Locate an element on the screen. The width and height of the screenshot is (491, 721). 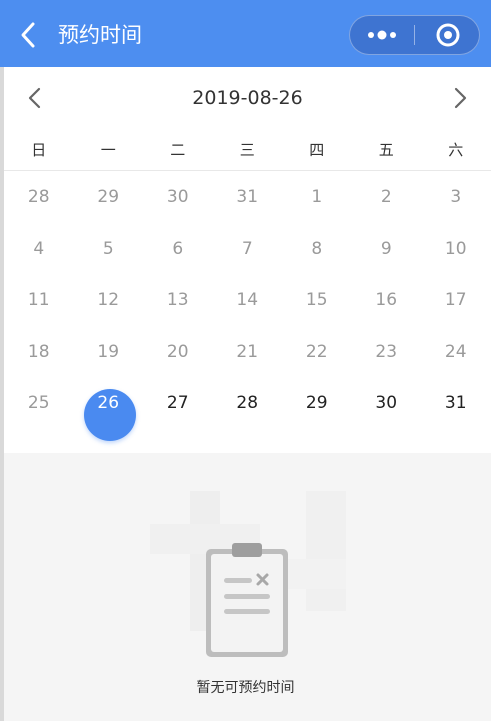
day-cell: 21 is located at coordinates (248, 353).